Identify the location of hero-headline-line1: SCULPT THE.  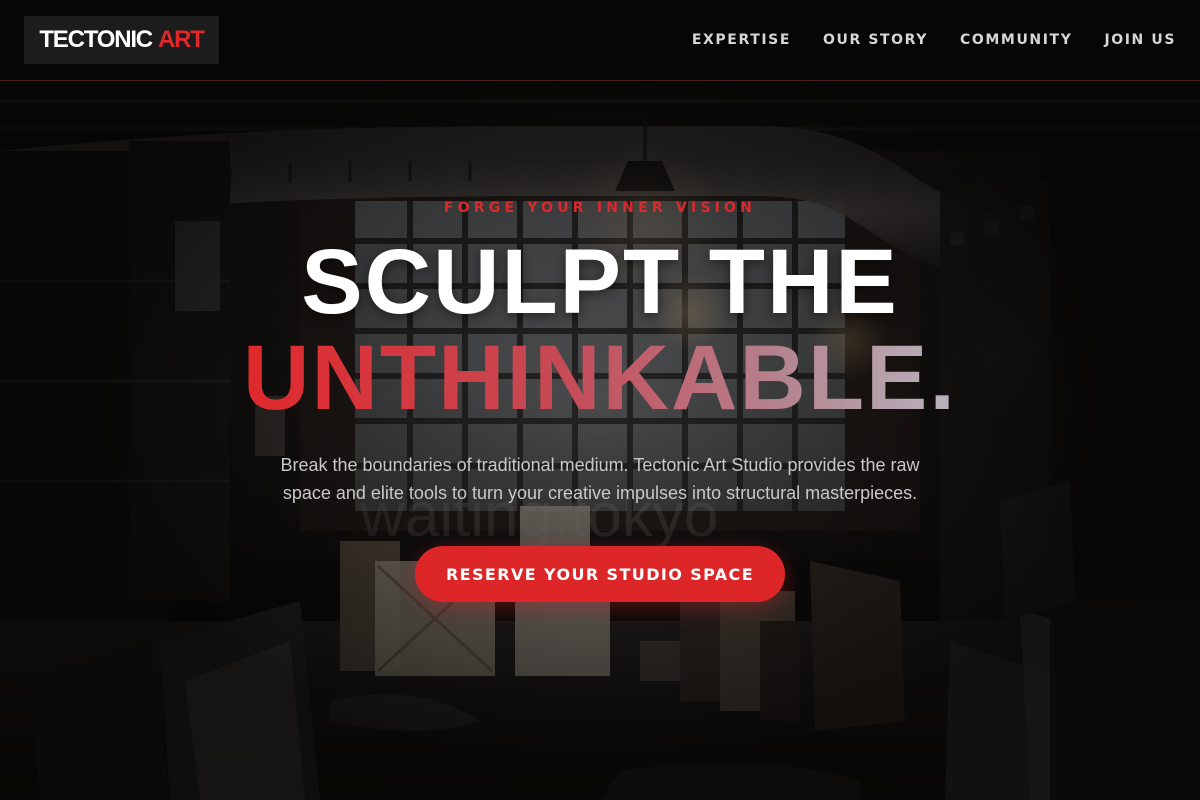
(600, 282).